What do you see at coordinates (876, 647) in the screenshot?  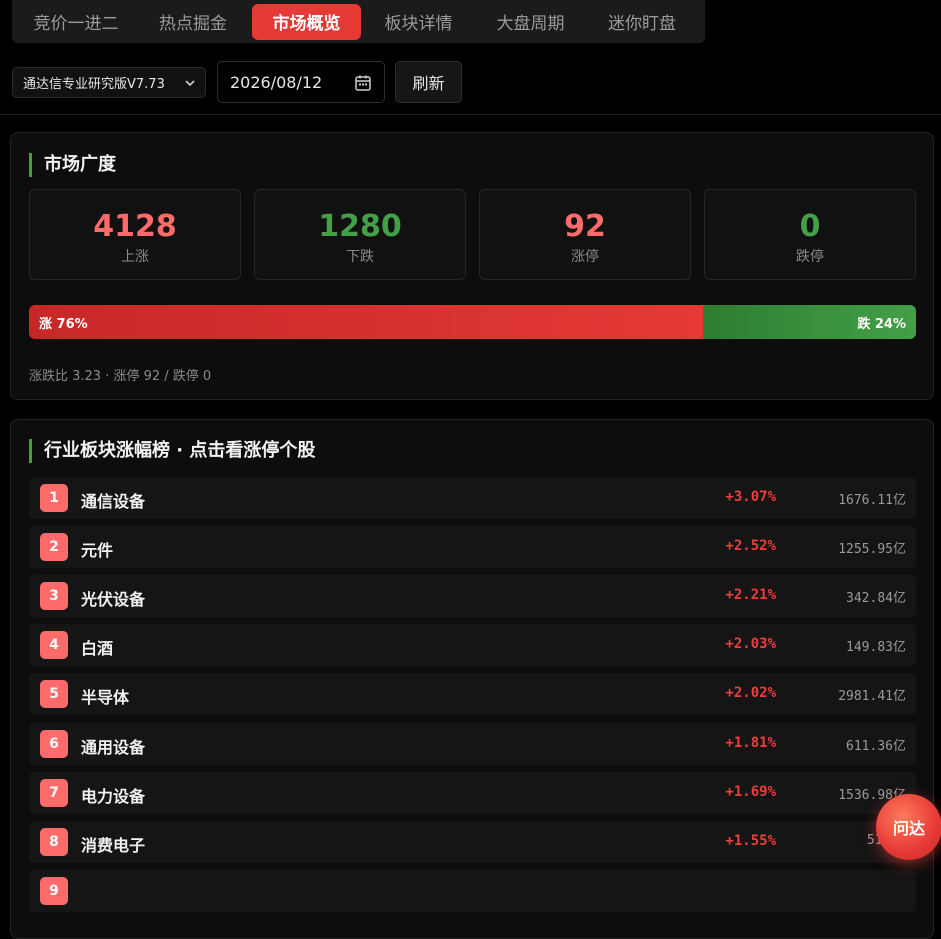 I see `sector-amount: 149.83亿` at bounding box center [876, 647].